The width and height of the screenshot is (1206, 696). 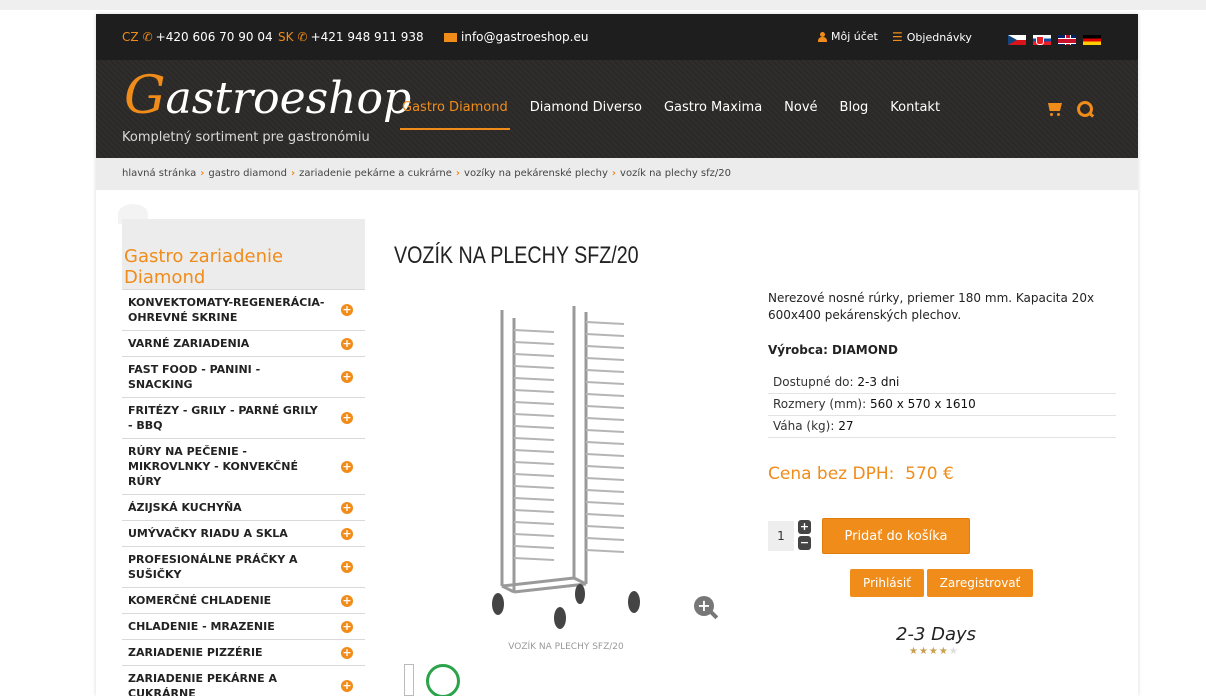 I want to click on product-image, so click(x=564, y=463).